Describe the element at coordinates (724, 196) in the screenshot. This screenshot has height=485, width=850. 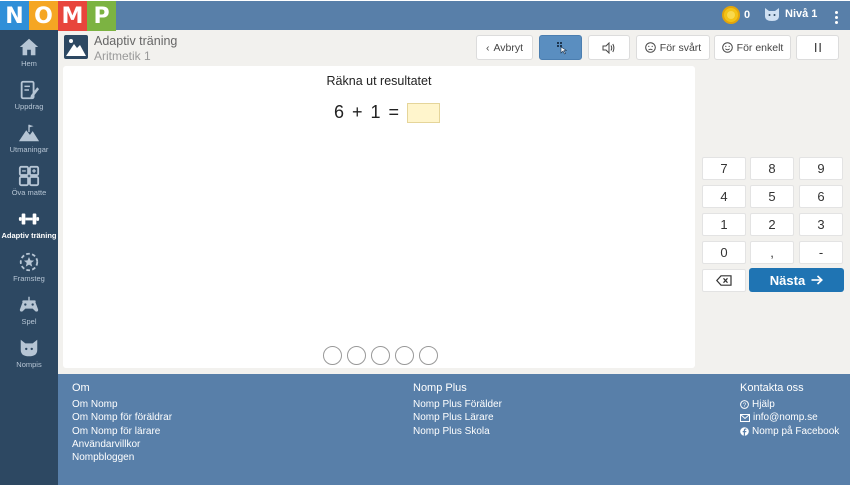
I see `key-4: 4` at that location.